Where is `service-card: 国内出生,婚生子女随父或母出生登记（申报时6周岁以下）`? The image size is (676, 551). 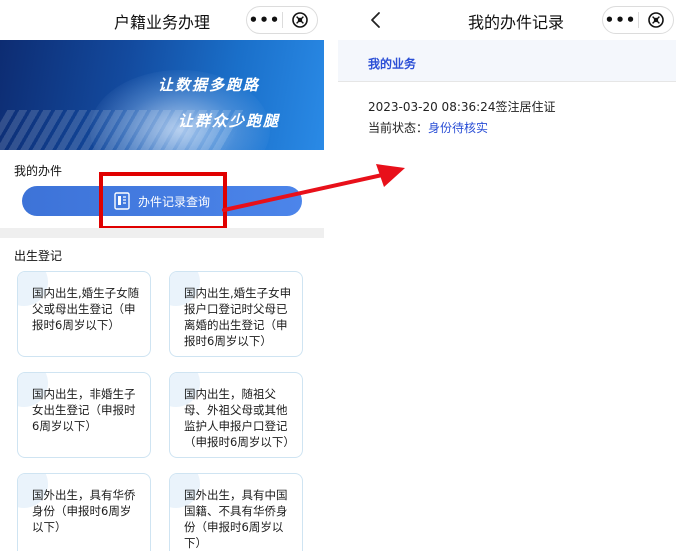 service-card: 国内出生,婚生子女随父或母出生登记（申报时6周岁以下） is located at coordinates (84, 314).